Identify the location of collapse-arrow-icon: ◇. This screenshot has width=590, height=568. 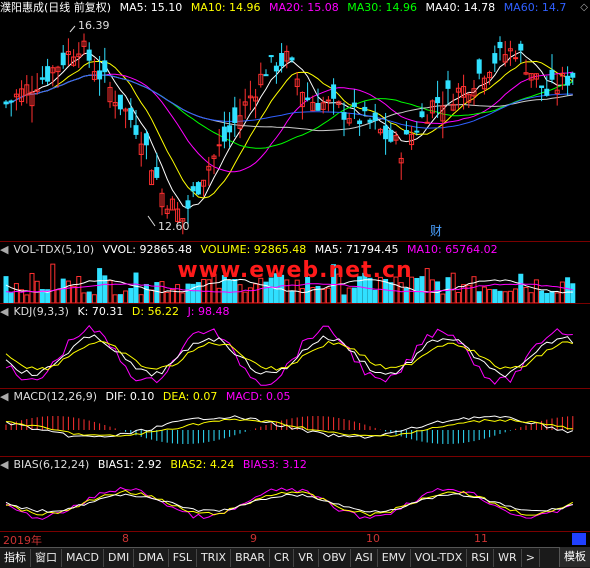
(584, 7).